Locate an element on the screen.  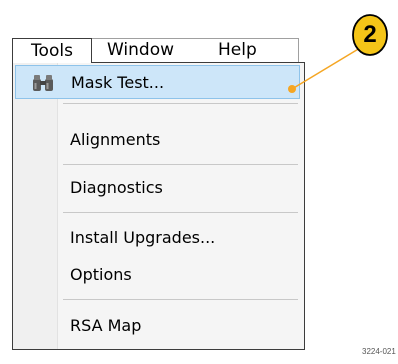
menu-item-alignments: Alignments is located at coordinates (158, 140).